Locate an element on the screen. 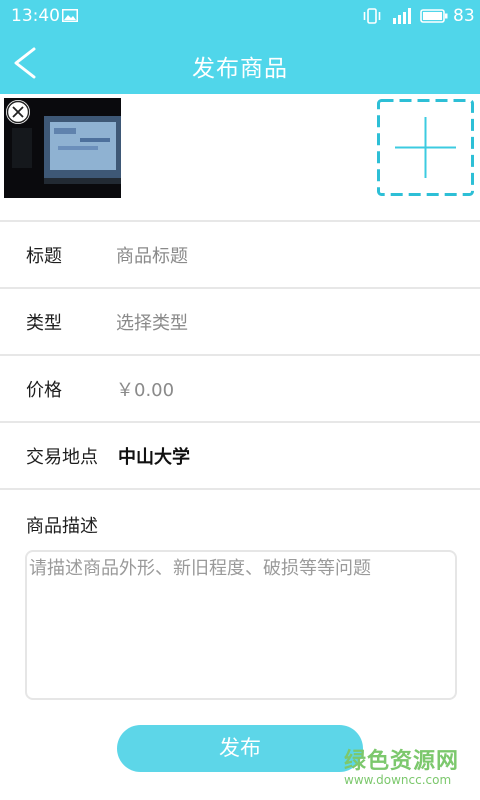  description-label: 商品描述 is located at coordinates (62, 526).